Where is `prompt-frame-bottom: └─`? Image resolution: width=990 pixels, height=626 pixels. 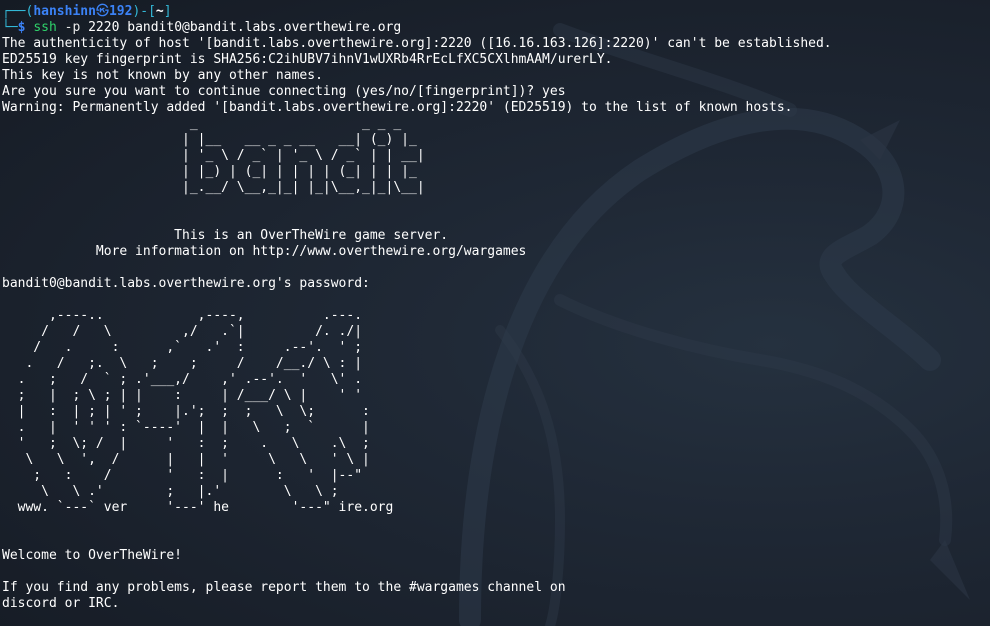
prompt-frame-bottom: └─ is located at coordinates (10, 27).